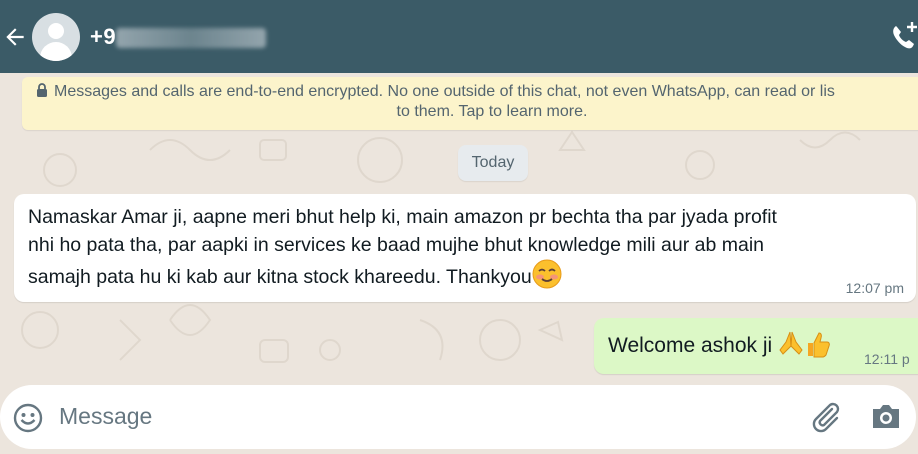 The image size is (918, 454). I want to click on encryption-text-line2: to them. Tap to learn more., so click(492, 111).